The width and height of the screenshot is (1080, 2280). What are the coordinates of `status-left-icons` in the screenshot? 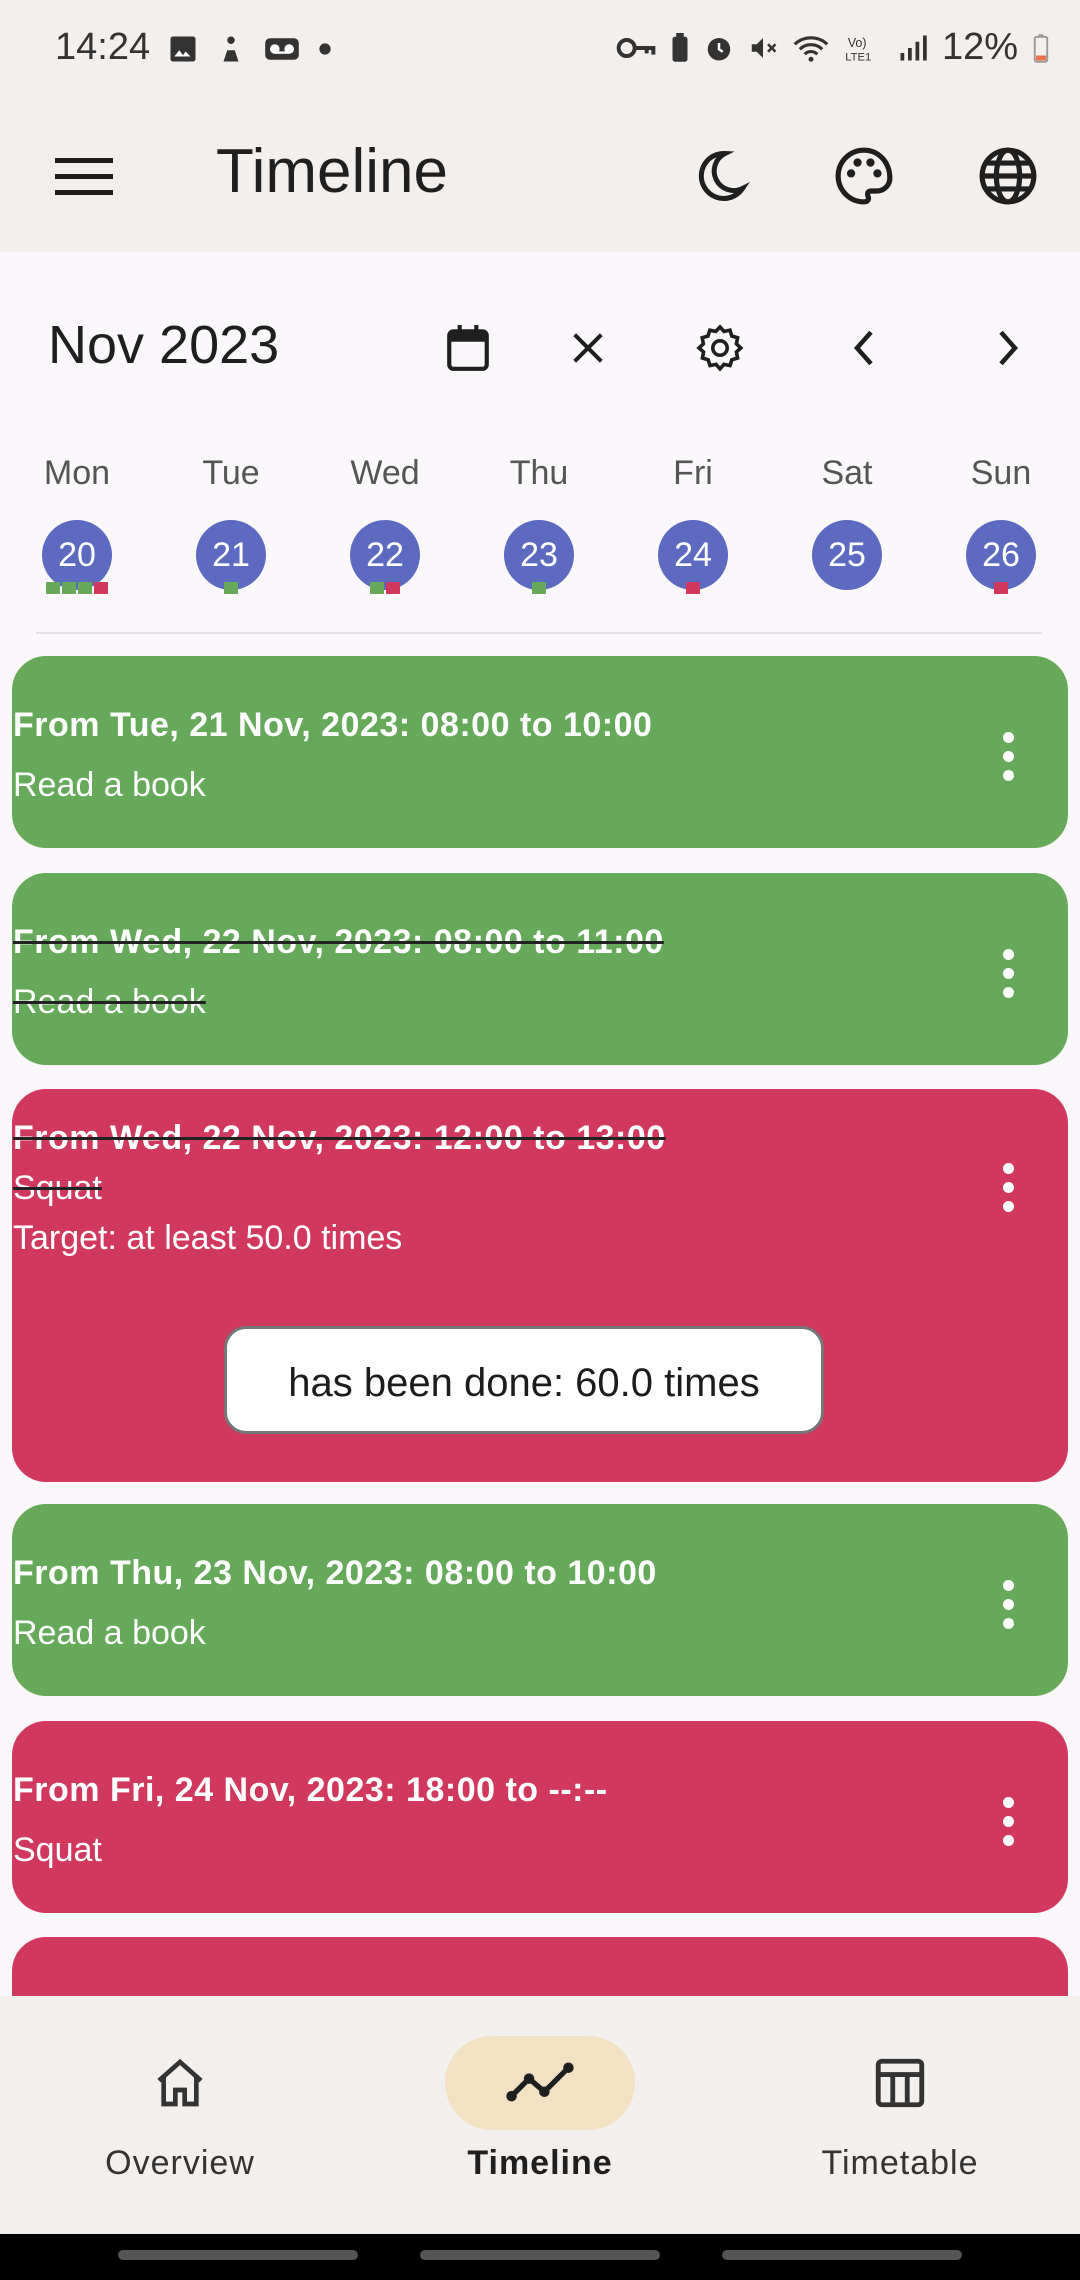 It's located at (250, 49).